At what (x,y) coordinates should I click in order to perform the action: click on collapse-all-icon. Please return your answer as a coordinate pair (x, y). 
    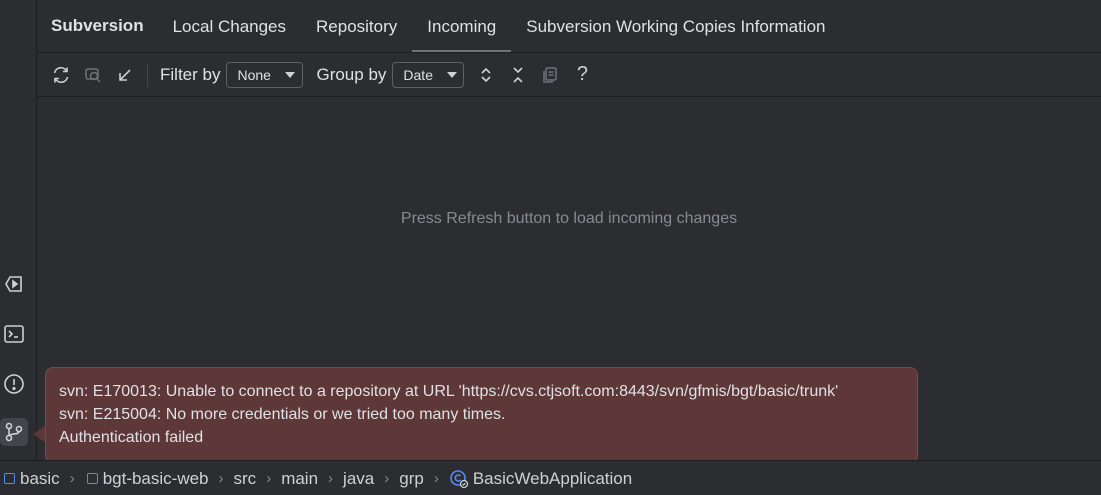
    Looking at the image, I should click on (518, 75).